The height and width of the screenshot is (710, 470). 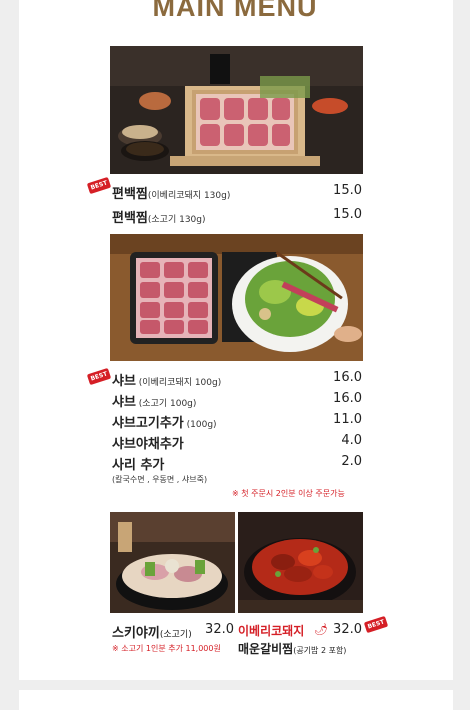 I want to click on galbijjim-photo, so click(x=300, y=562).